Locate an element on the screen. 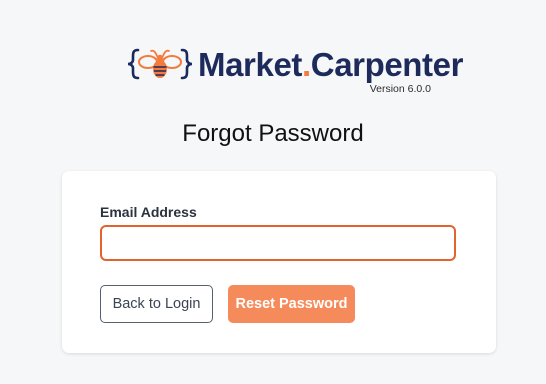 The image size is (546, 384). back-to-login-button: Back to Login is located at coordinates (156, 304).